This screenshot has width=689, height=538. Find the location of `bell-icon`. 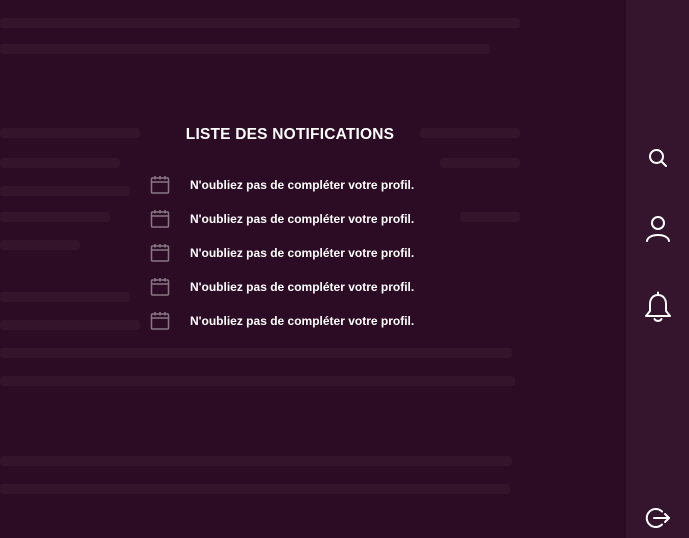

bell-icon is located at coordinates (657, 306).